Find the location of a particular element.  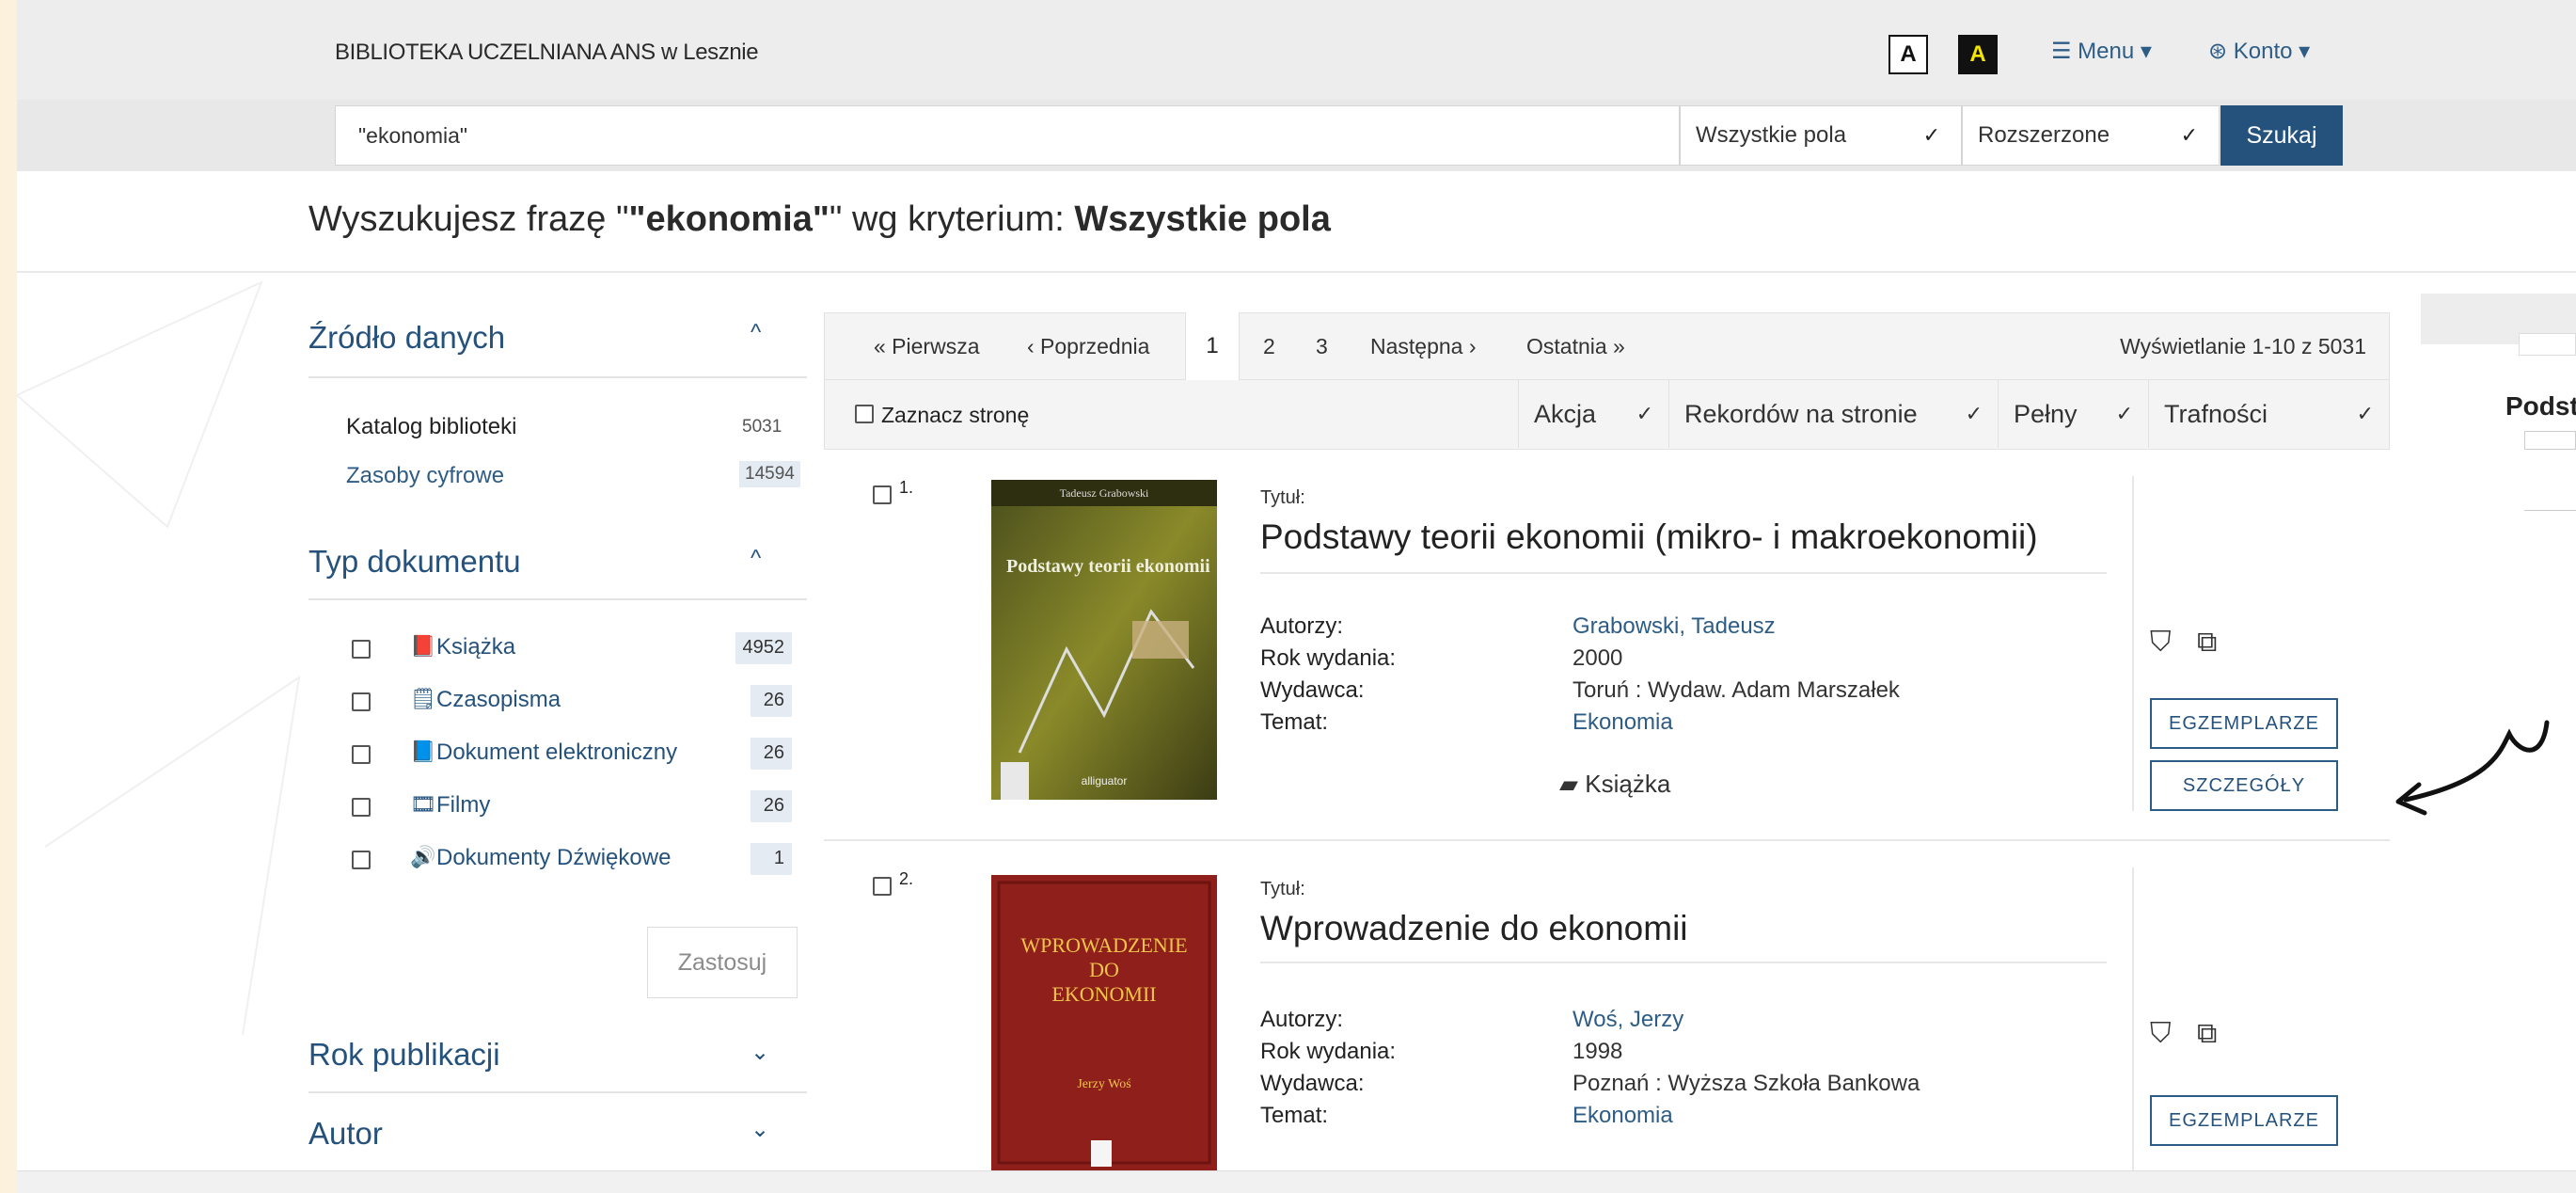

details-button: SZCZEGÓŁY is located at coordinates (2244, 786).